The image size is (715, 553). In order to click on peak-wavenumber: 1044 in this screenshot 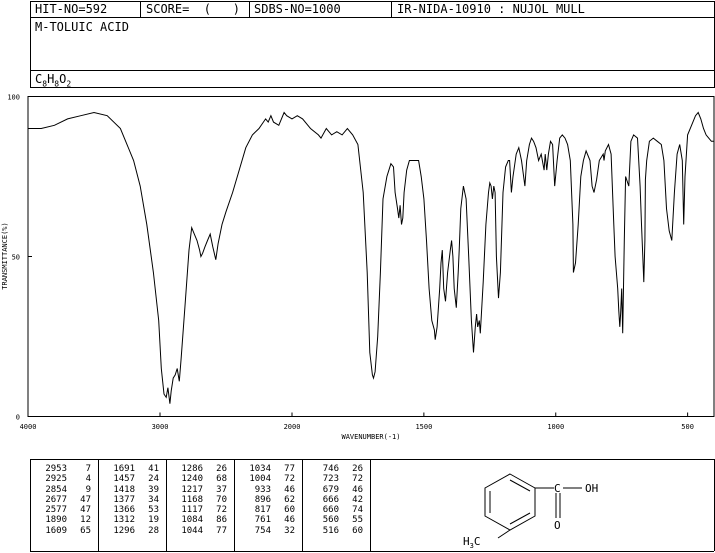, I will do `click(192, 530)`.